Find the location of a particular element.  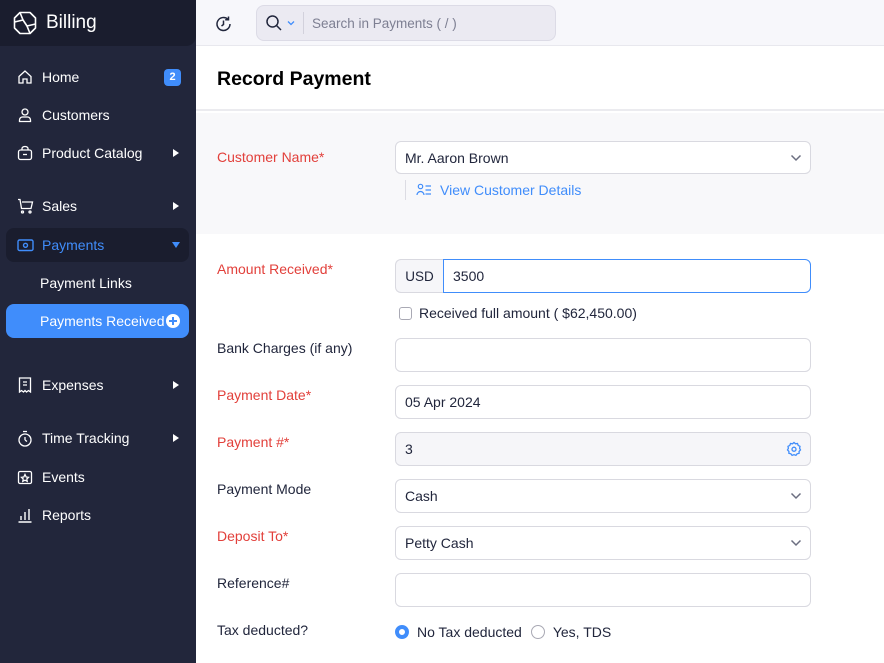

customer-name-label: Customer Name* is located at coordinates (271, 157).